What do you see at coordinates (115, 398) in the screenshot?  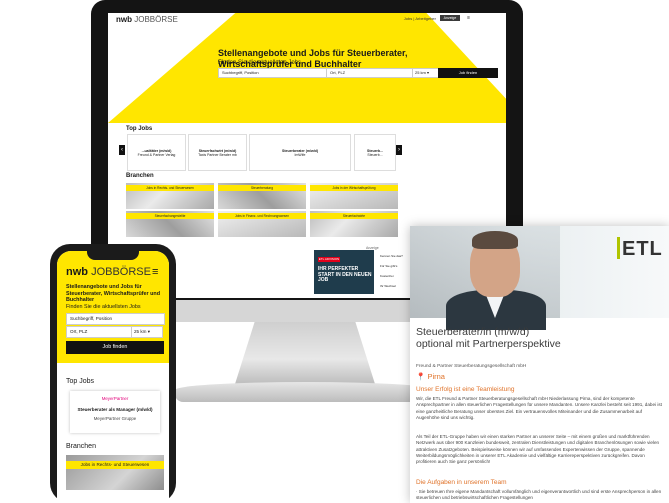 I see `company-logo: MeyerPartner` at bounding box center [115, 398].